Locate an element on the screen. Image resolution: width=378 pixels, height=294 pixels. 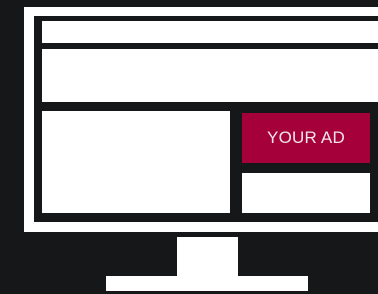
monitor-stand-neck is located at coordinates (207, 257).